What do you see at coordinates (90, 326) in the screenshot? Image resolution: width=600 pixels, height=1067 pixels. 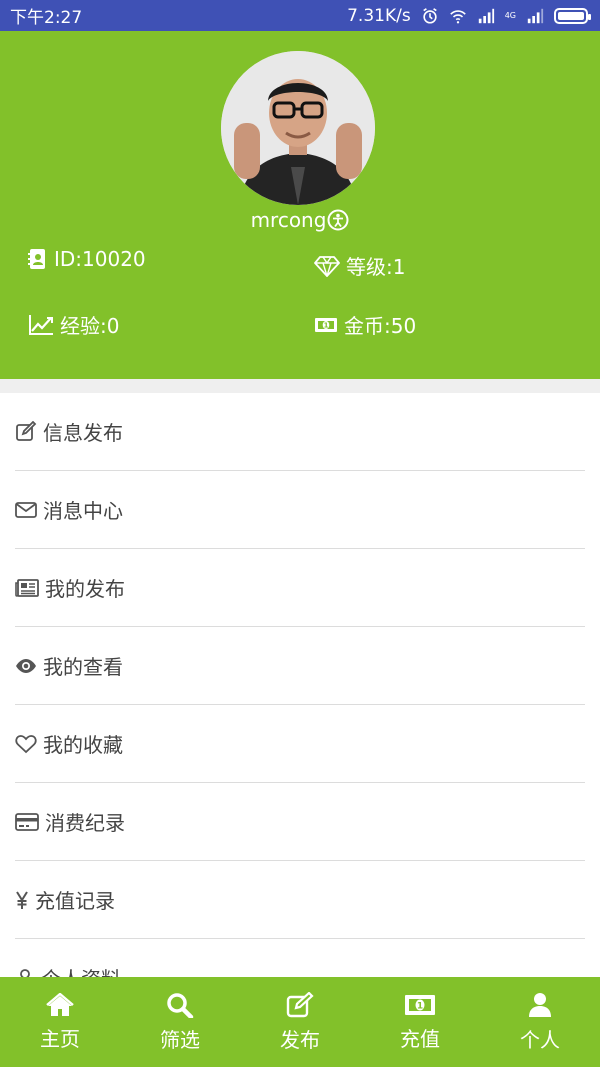 I see `user-experience: 经验:0` at bounding box center [90, 326].